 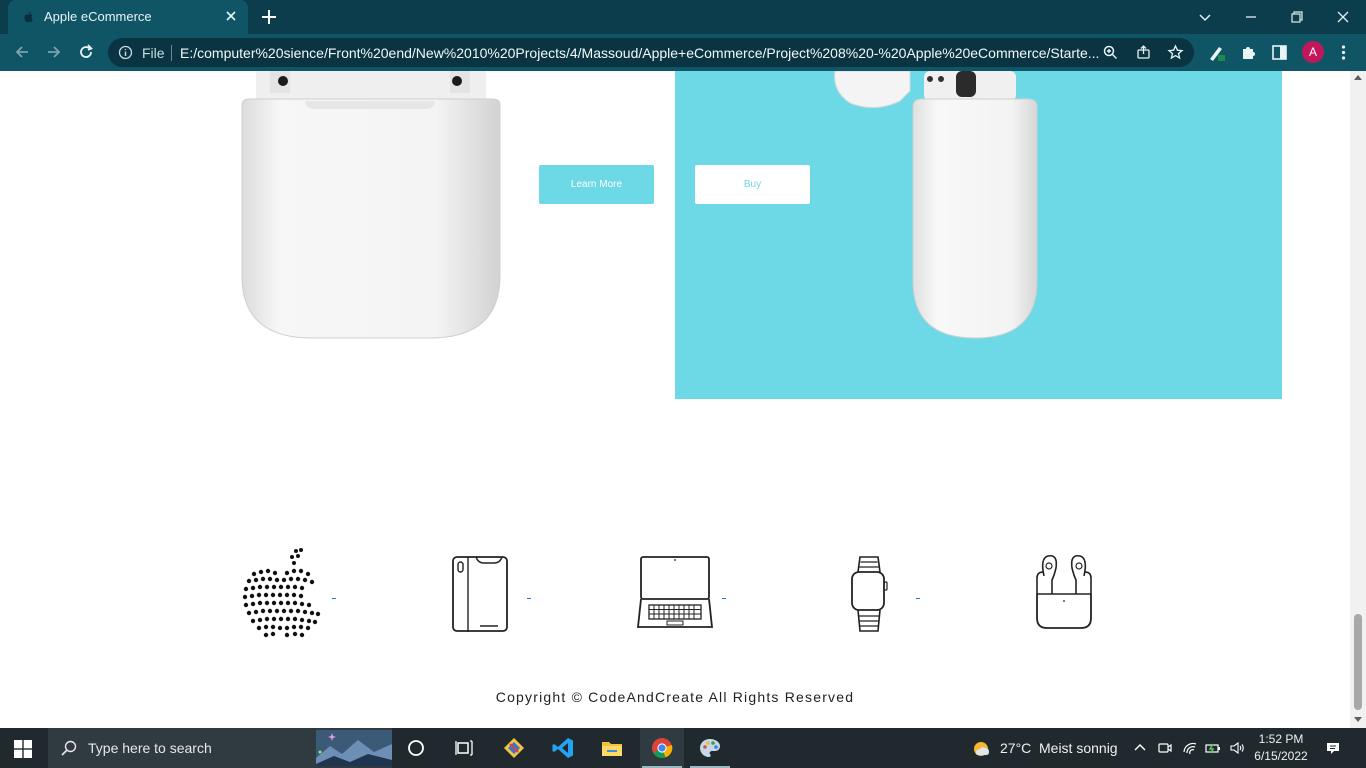 What do you see at coordinates (752, 184) in the screenshot?
I see `buy-button: Buy` at bounding box center [752, 184].